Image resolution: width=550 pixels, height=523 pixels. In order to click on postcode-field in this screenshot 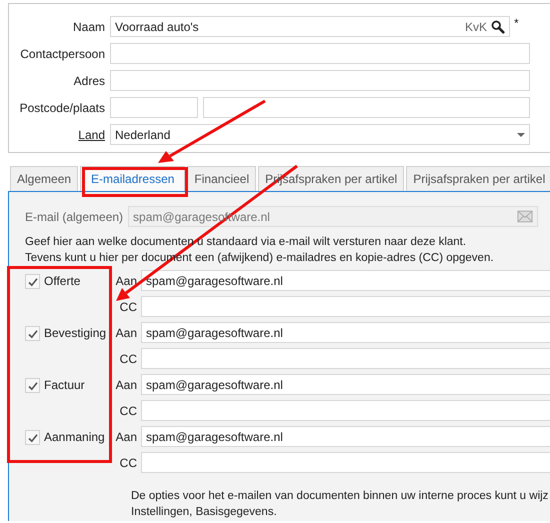, I will do `click(154, 107)`.